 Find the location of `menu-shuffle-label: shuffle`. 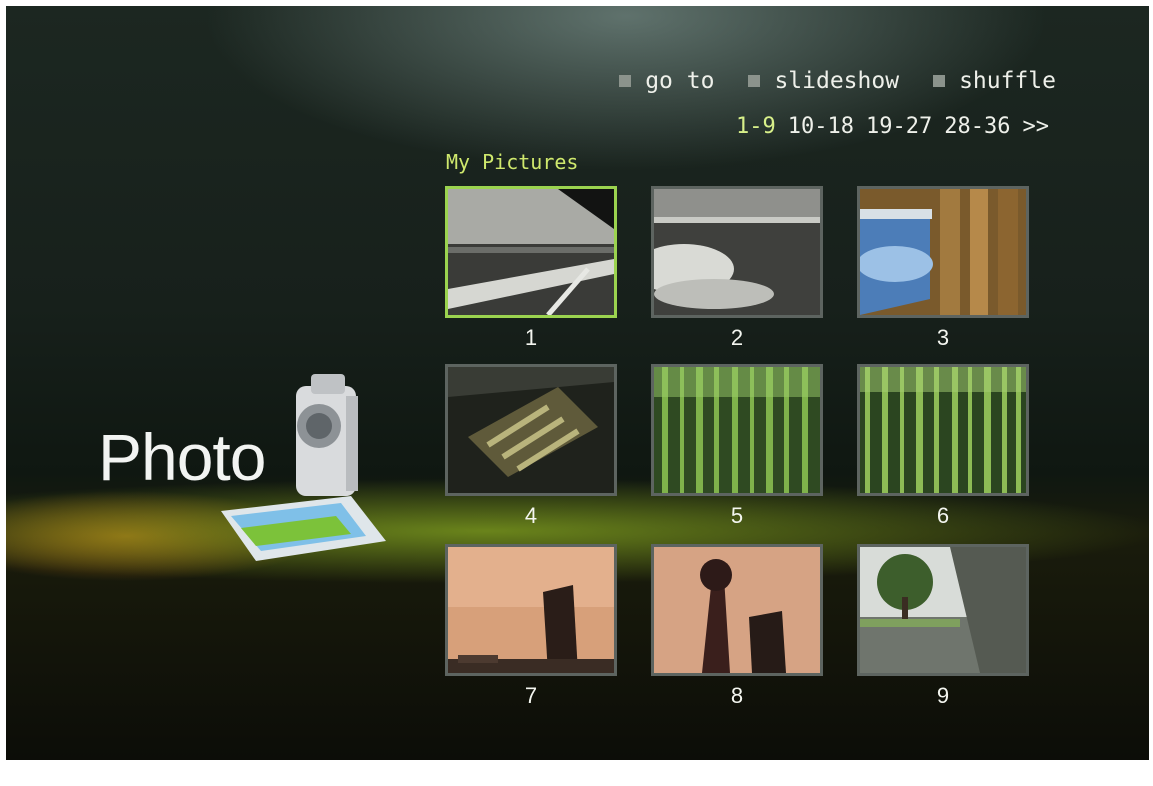

menu-shuffle-label: shuffle is located at coordinates (1007, 81).